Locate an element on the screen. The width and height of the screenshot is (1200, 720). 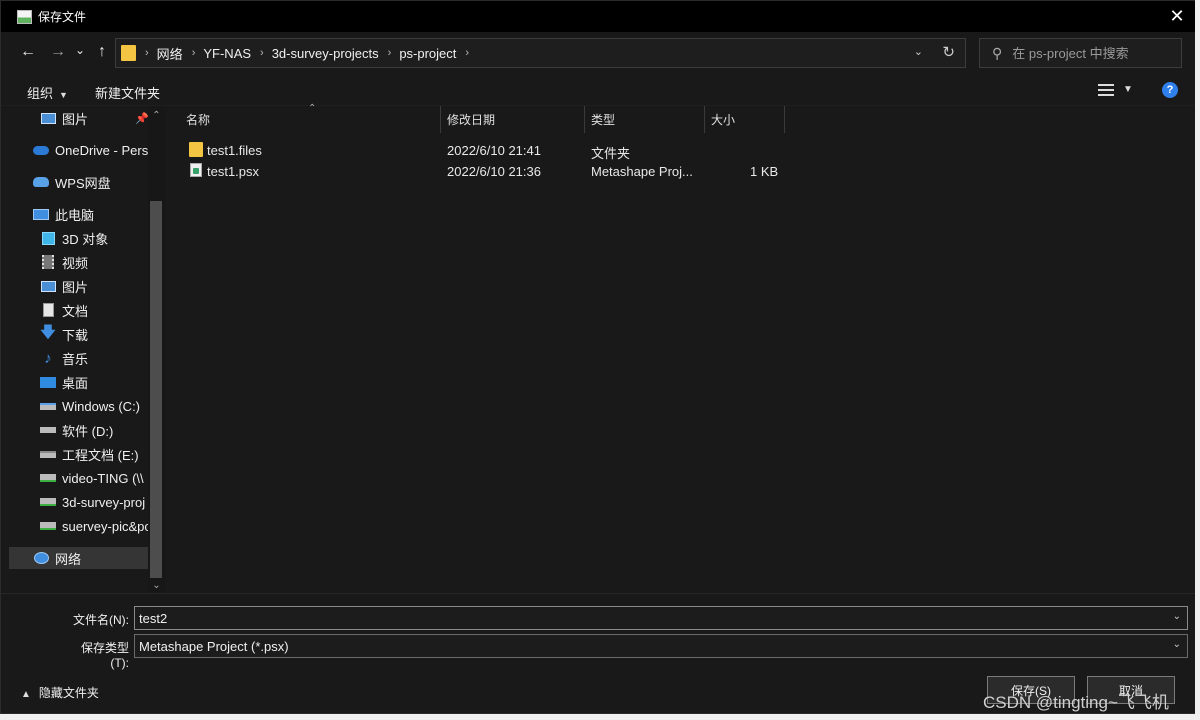
sidebar-item-videos: 视频 is located at coordinates (78, 262).